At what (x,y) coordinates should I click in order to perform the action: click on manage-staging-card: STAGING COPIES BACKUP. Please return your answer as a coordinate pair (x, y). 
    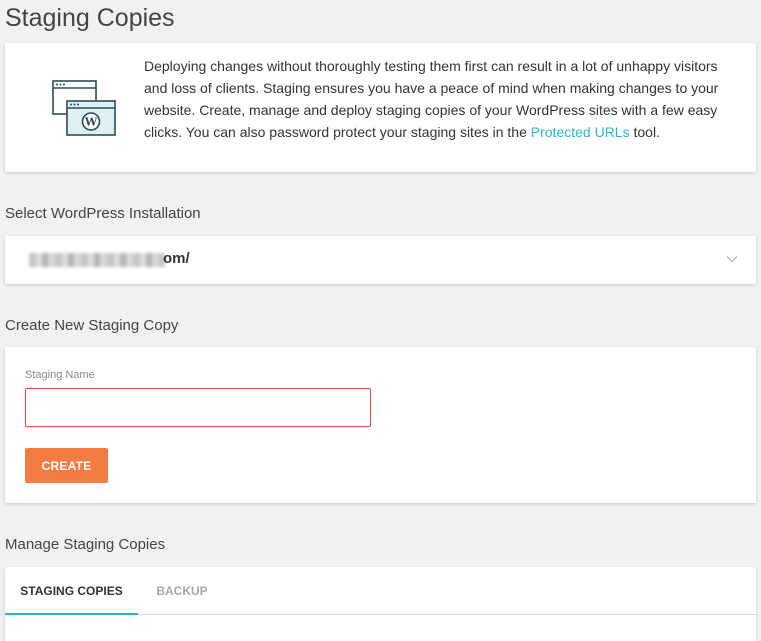
    Looking at the image, I should click on (380, 604).